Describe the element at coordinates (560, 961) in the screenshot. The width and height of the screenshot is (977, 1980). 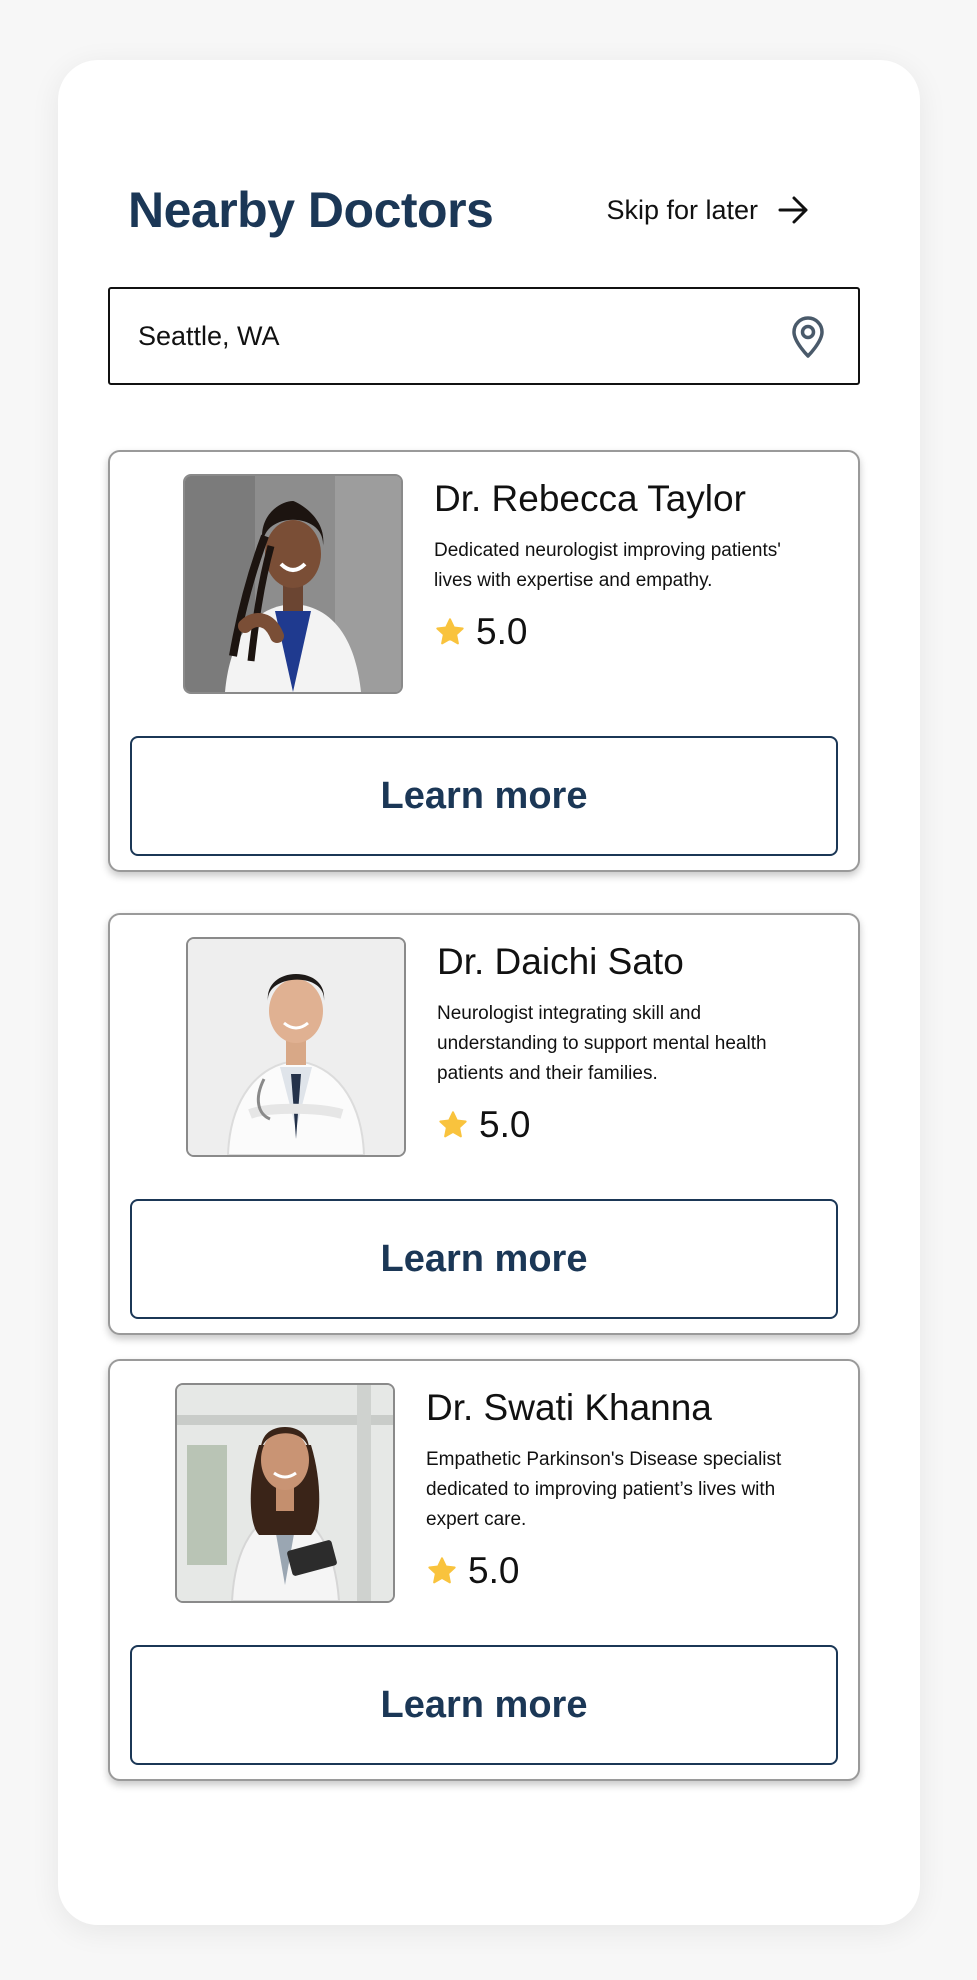
I see `doctor-name: Dr. Daichi Sato` at that location.